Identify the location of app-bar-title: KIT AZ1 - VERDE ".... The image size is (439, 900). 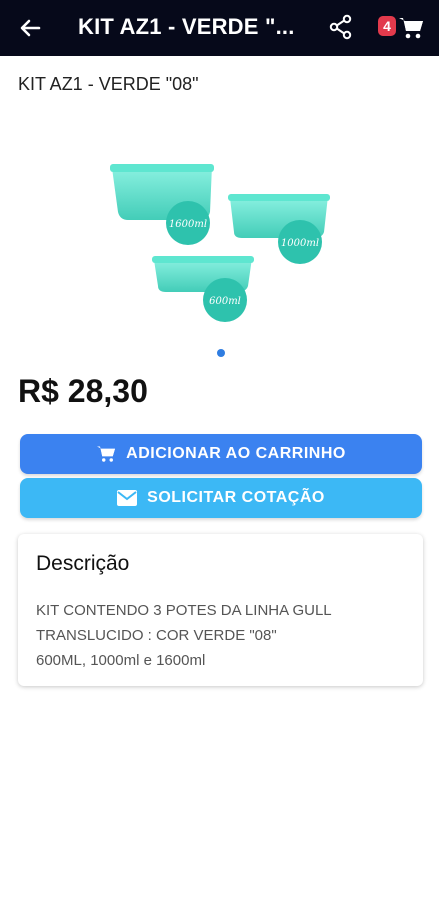
(186, 26).